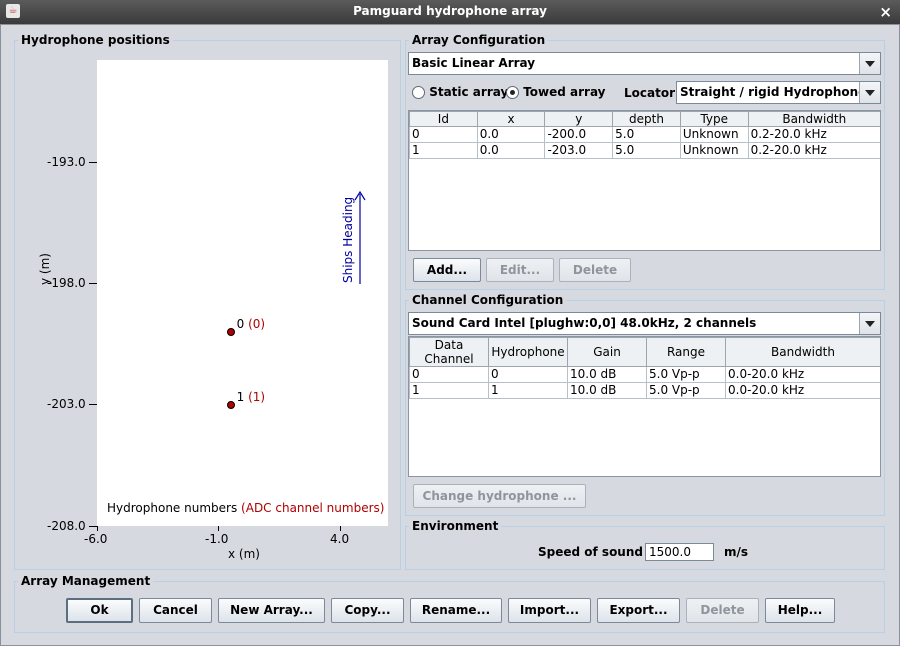 This screenshot has height=646, width=900. I want to click on hydrophone-table-row: 1 0.0 -203.0 5.0 Unknown 0.2-20.0 kHz, so click(644, 150).